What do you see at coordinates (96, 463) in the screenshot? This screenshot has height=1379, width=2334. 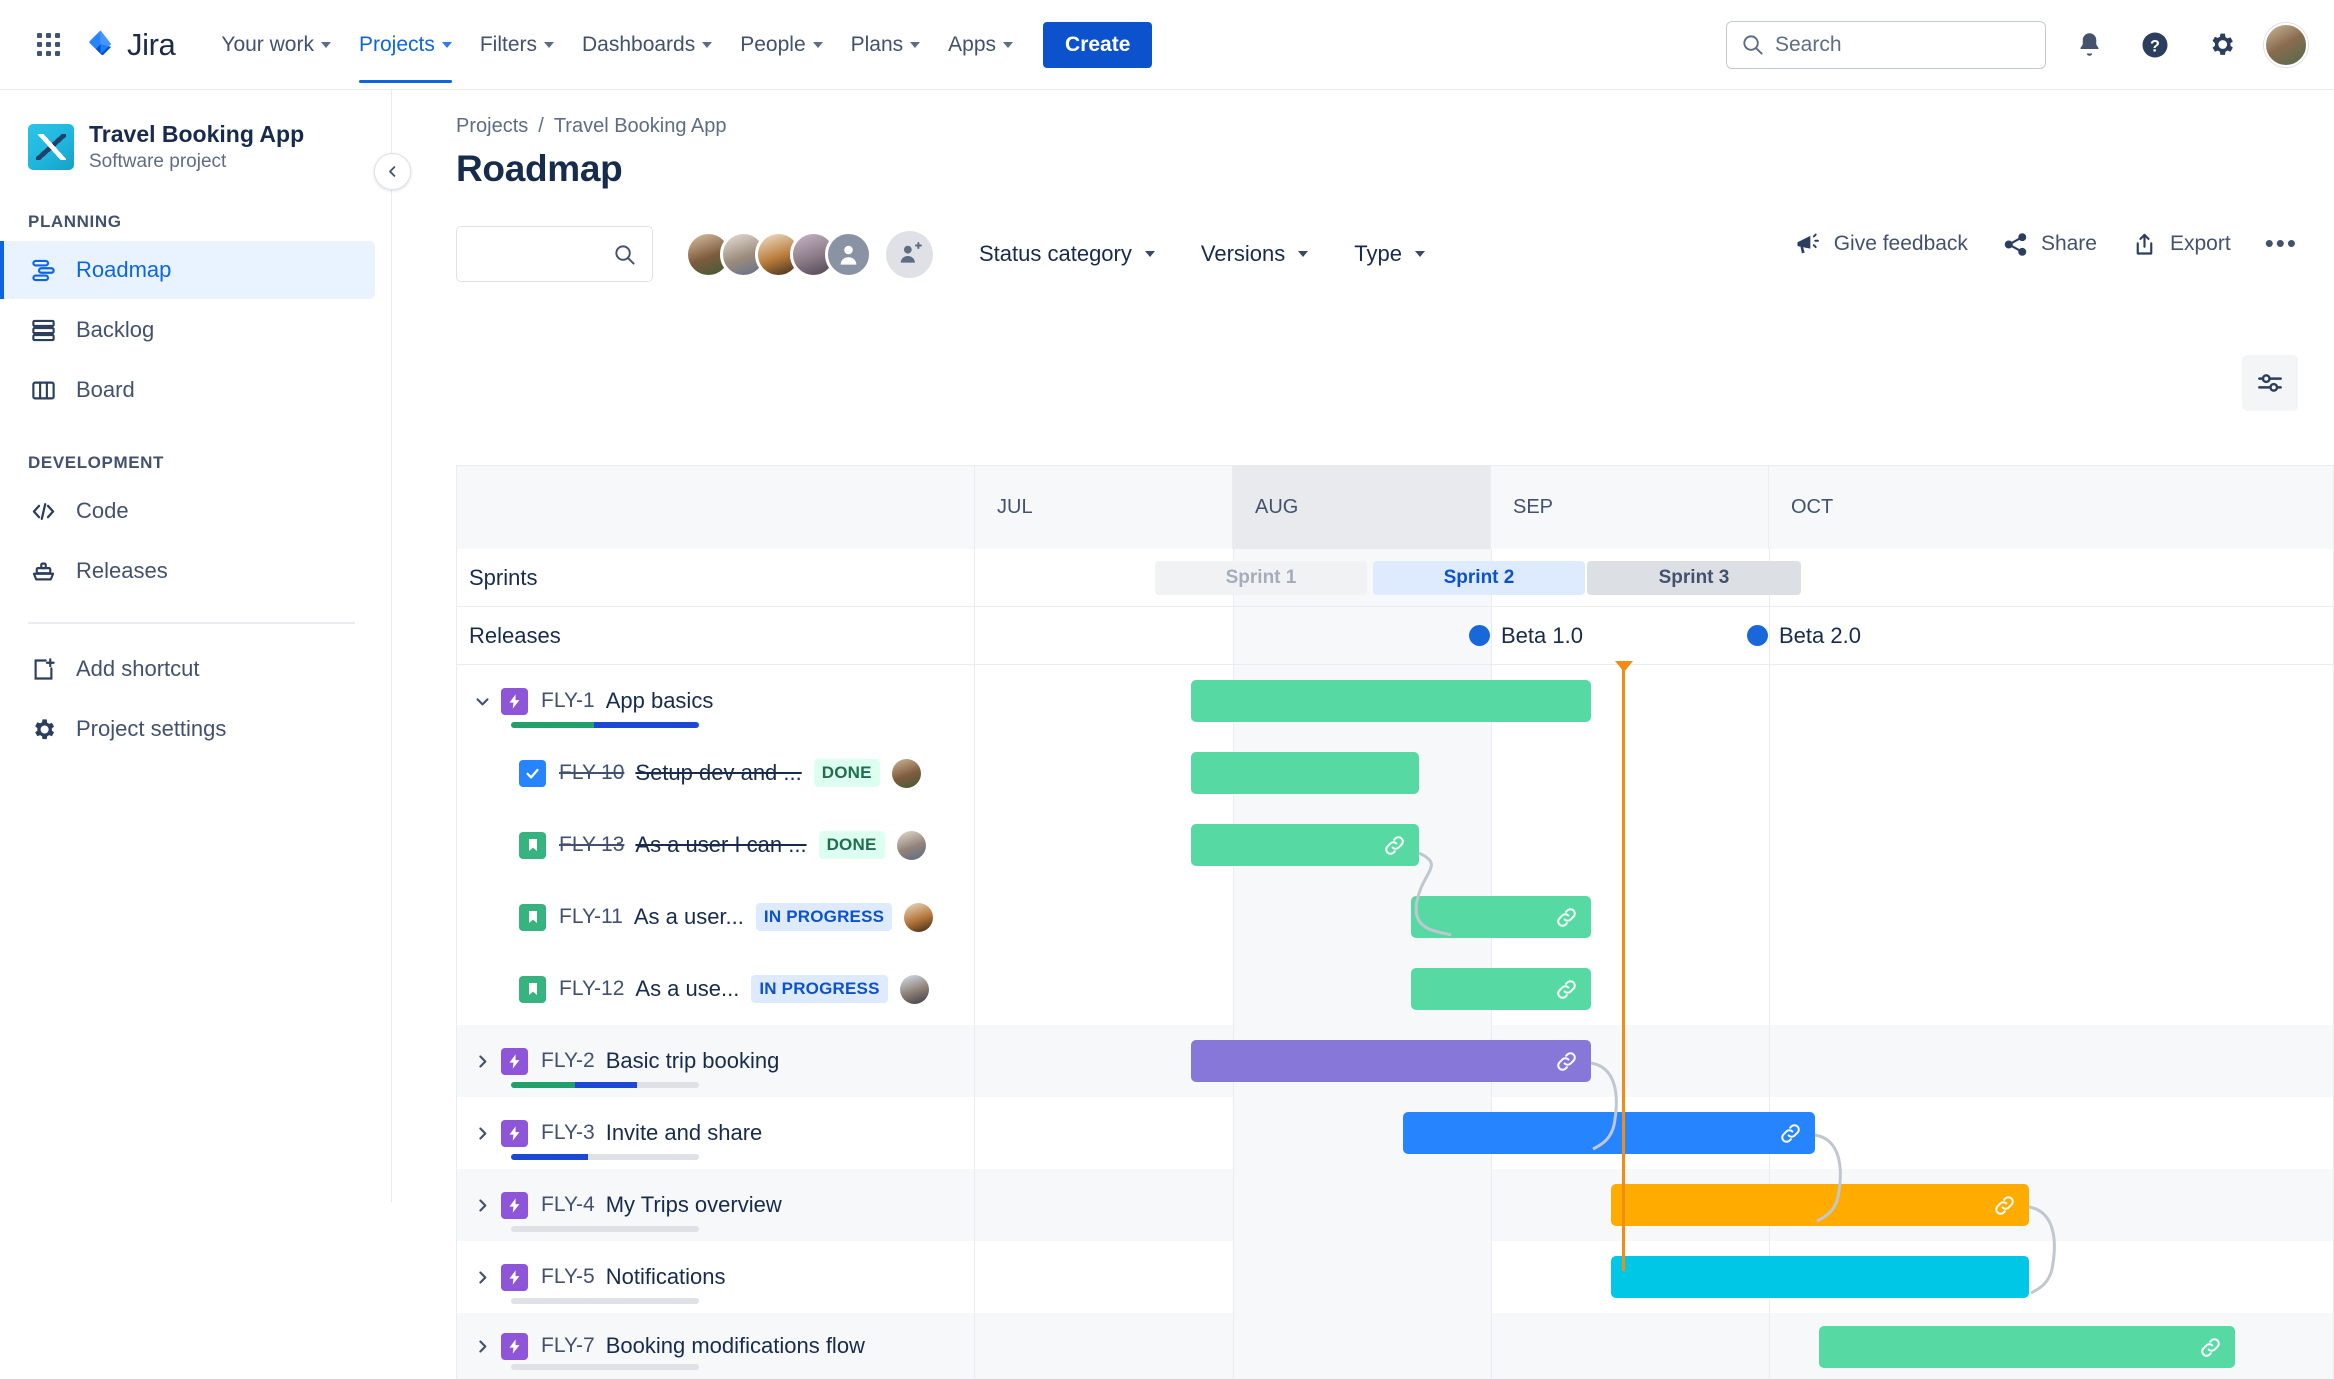 I see `sidebar-section-development: DEVELOPMENT` at bounding box center [96, 463].